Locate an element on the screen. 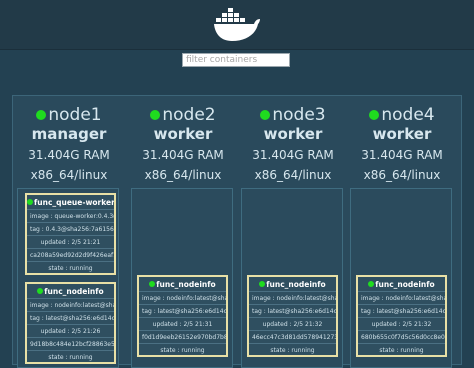 The width and height of the screenshot is (474, 368). task-updated: updated : 2/5 21:31 is located at coordinates (182, 324).